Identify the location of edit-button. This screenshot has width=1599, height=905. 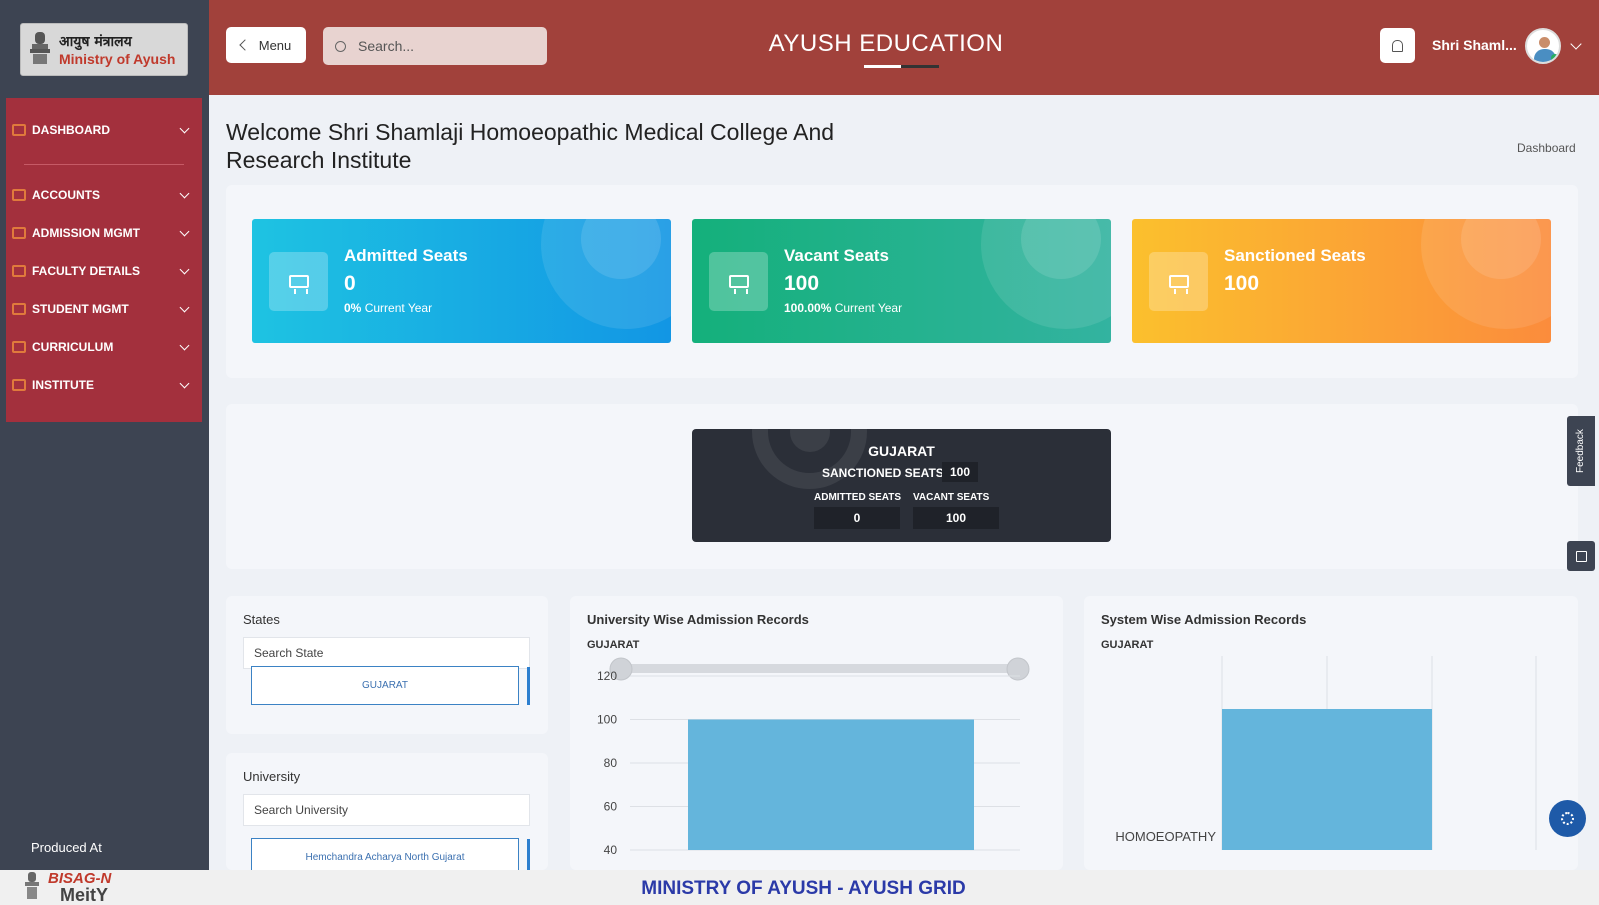
(1581, 556).